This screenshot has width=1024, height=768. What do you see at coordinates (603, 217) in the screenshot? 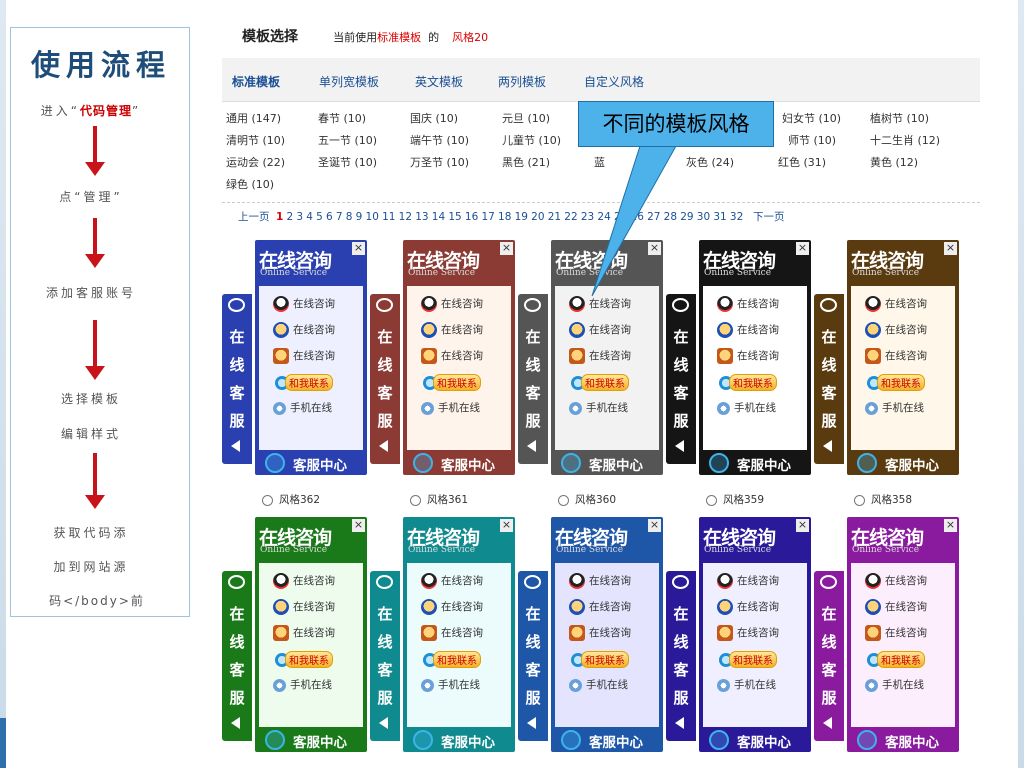
I see `page-number-link: 24` at bounding box center [603, 217].